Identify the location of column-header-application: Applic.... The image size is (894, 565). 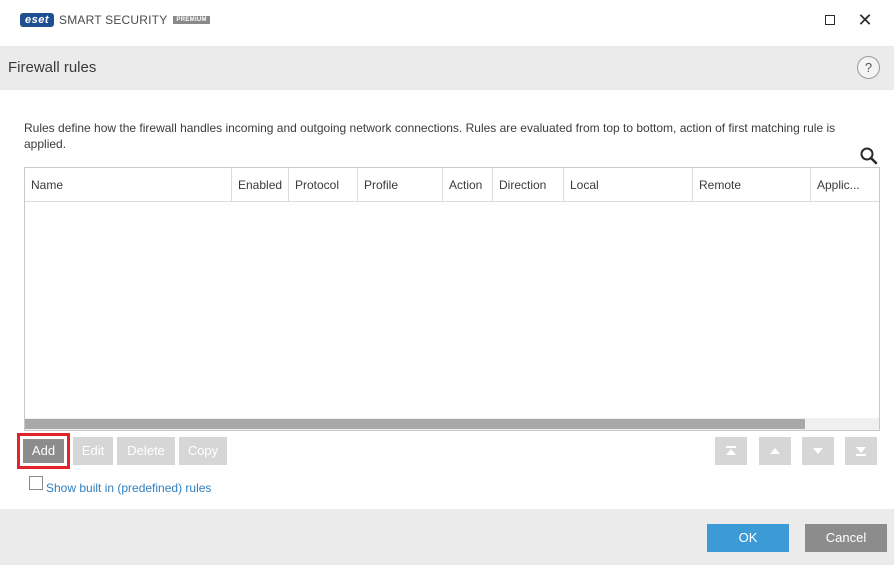
(845, 185).